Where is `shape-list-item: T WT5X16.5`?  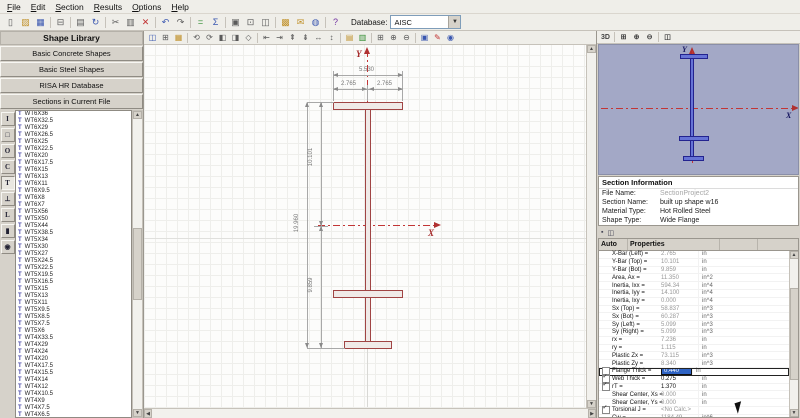
shape-list-item: T WT5X16.5 is located at coordinates (73, 282).